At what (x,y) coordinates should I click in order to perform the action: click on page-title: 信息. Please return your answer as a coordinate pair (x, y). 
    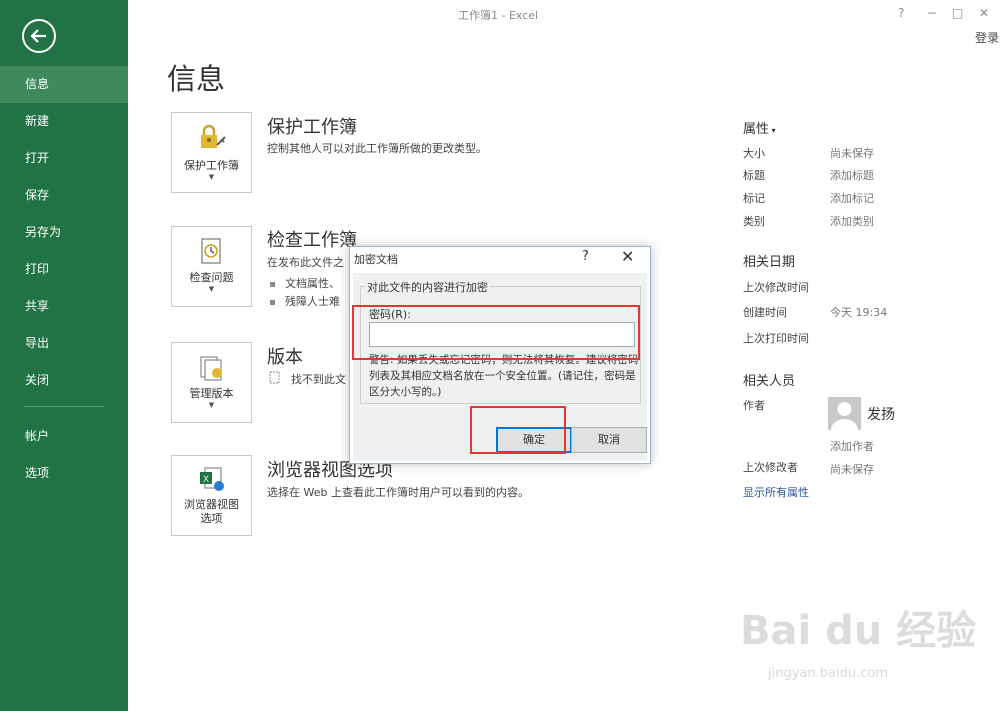
    Looking at the image, I should click on (196, 79).